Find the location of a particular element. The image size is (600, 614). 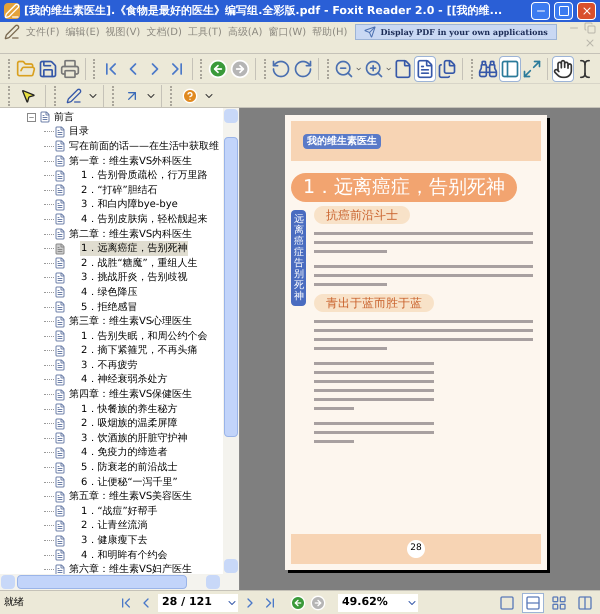

tree-item: 4．告别皮肤病，轻松靓起来 is located at coordinates (144, 219).